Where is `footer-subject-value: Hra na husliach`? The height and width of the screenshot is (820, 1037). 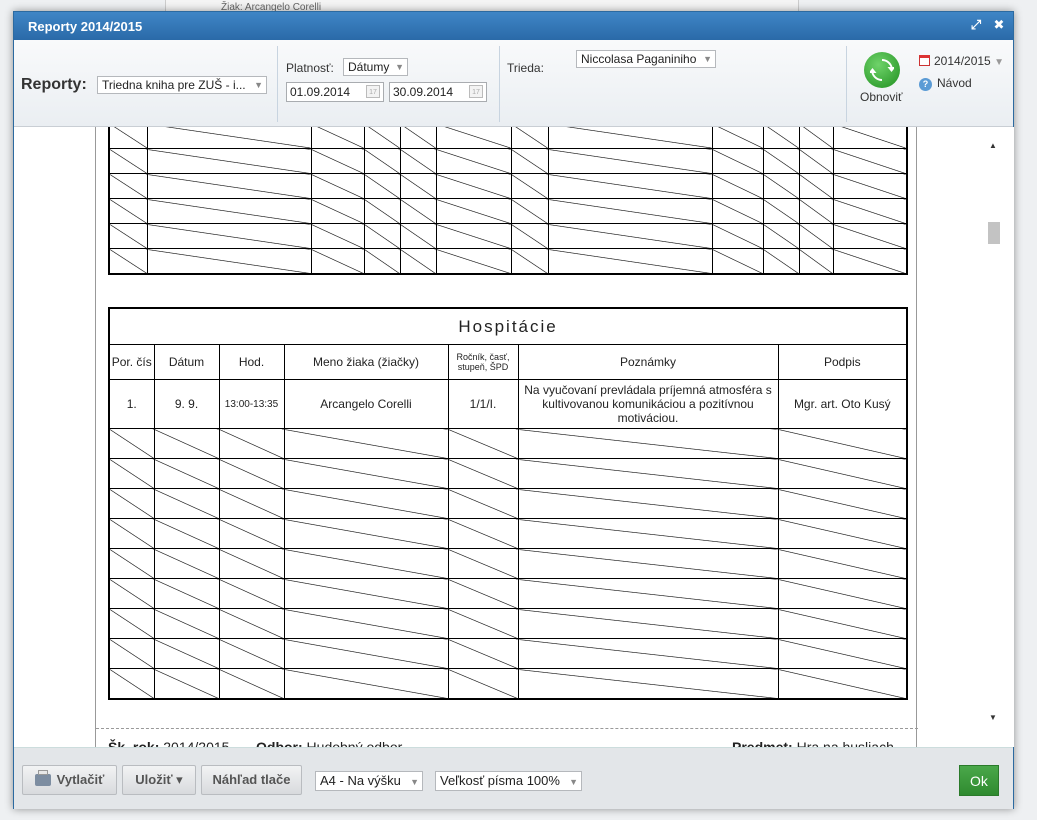 footer-subject-value: Hra na husliach is located at coordinates (845, 743).